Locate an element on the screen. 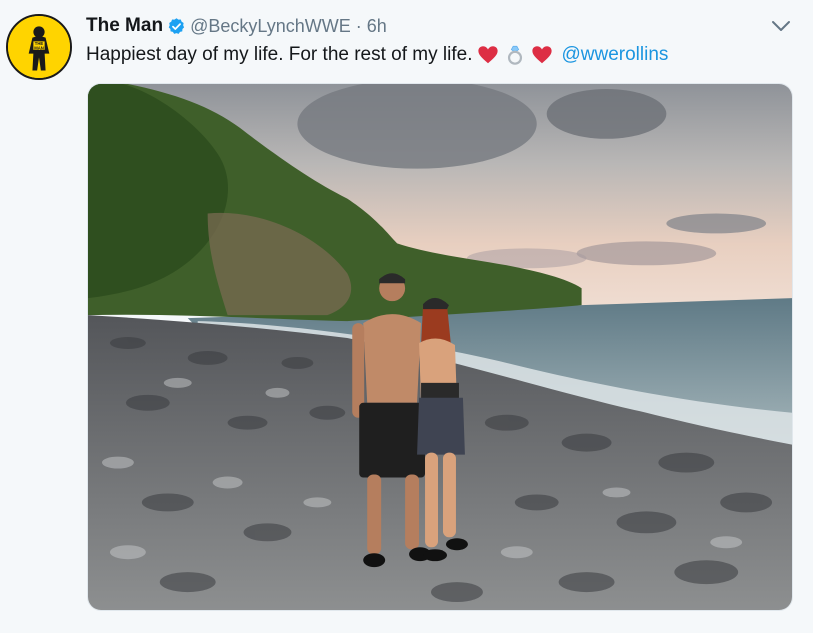 This screenshot has height=633, width=813. avatar-image: THE MAN is located at coordinates (39, 47).